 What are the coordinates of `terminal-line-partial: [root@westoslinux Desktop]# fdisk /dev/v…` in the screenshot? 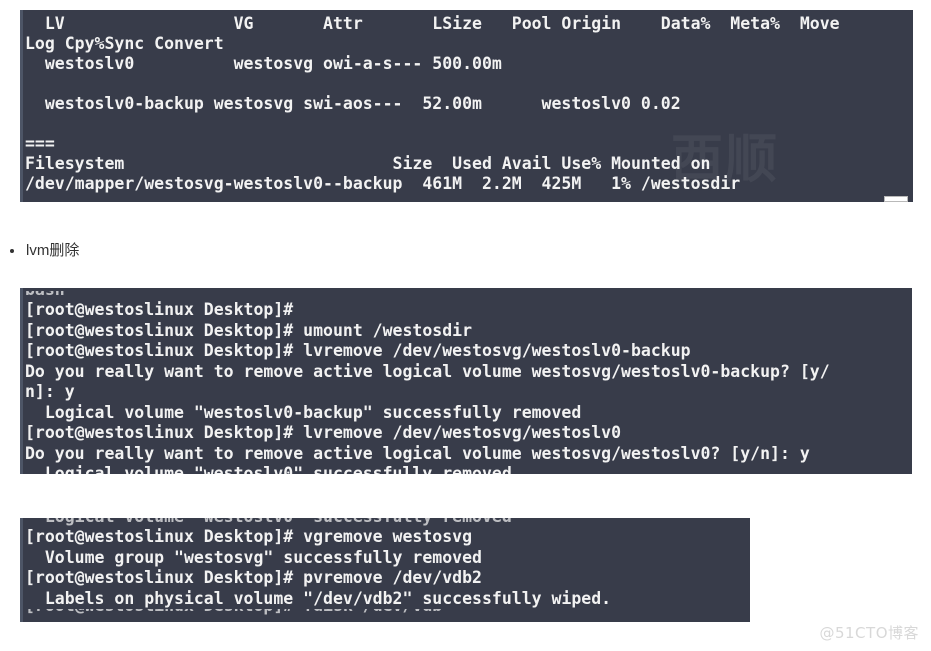 It's located at (232, 612).